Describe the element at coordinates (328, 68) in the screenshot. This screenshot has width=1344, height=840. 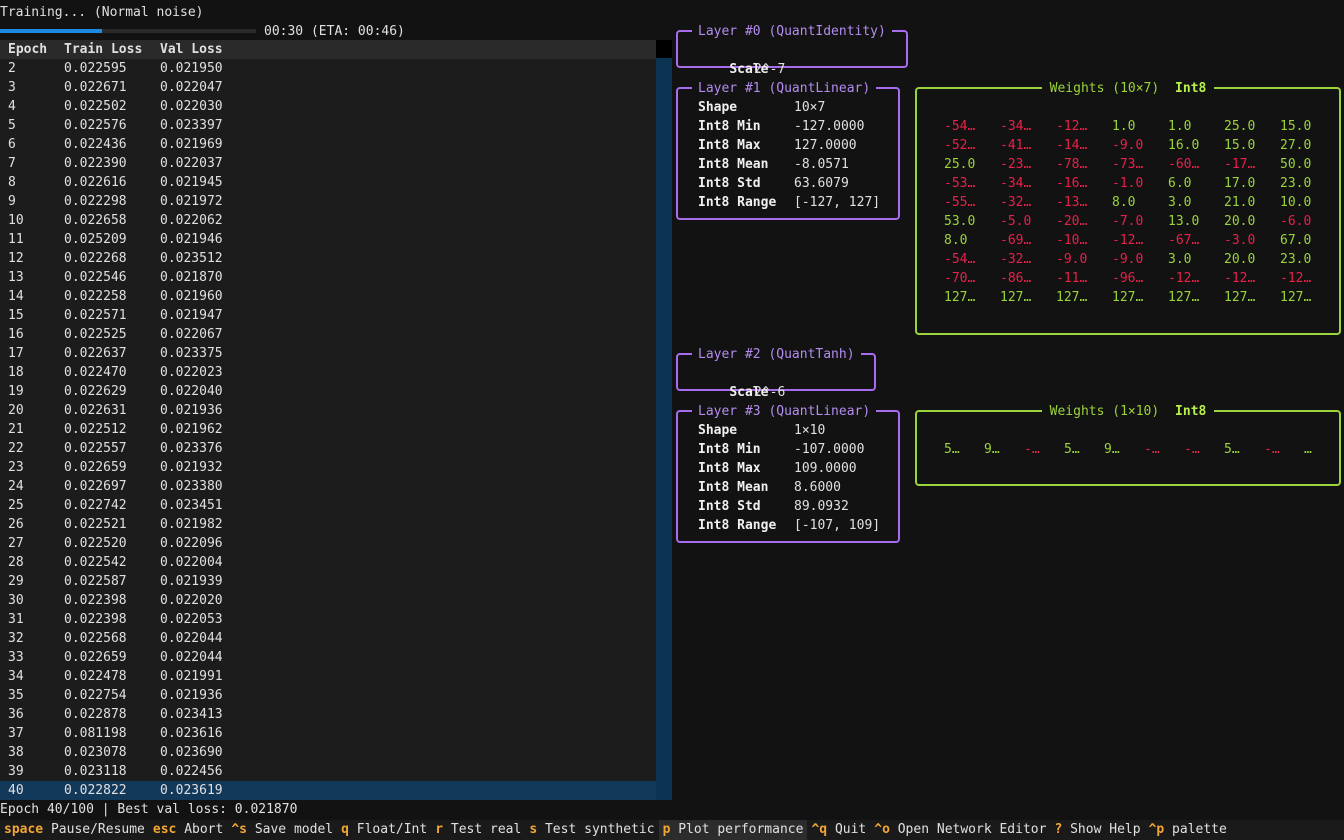
I see `table-row: 2 0.022595 0.021950` at that location.